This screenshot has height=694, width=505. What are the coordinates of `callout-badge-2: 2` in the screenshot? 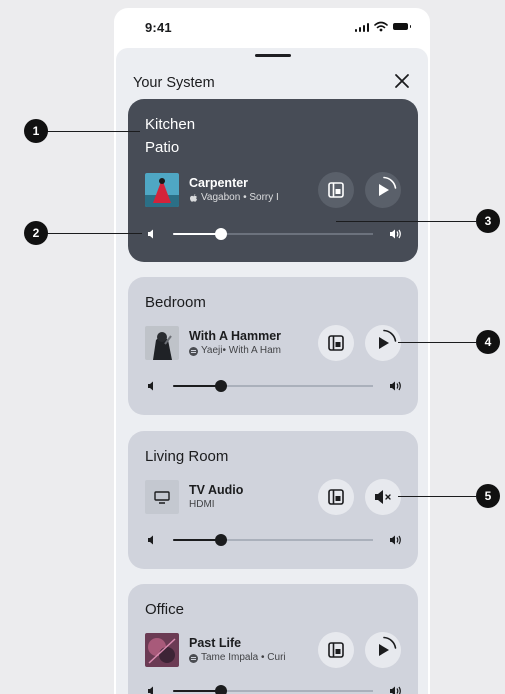 It's located at (36, 233).